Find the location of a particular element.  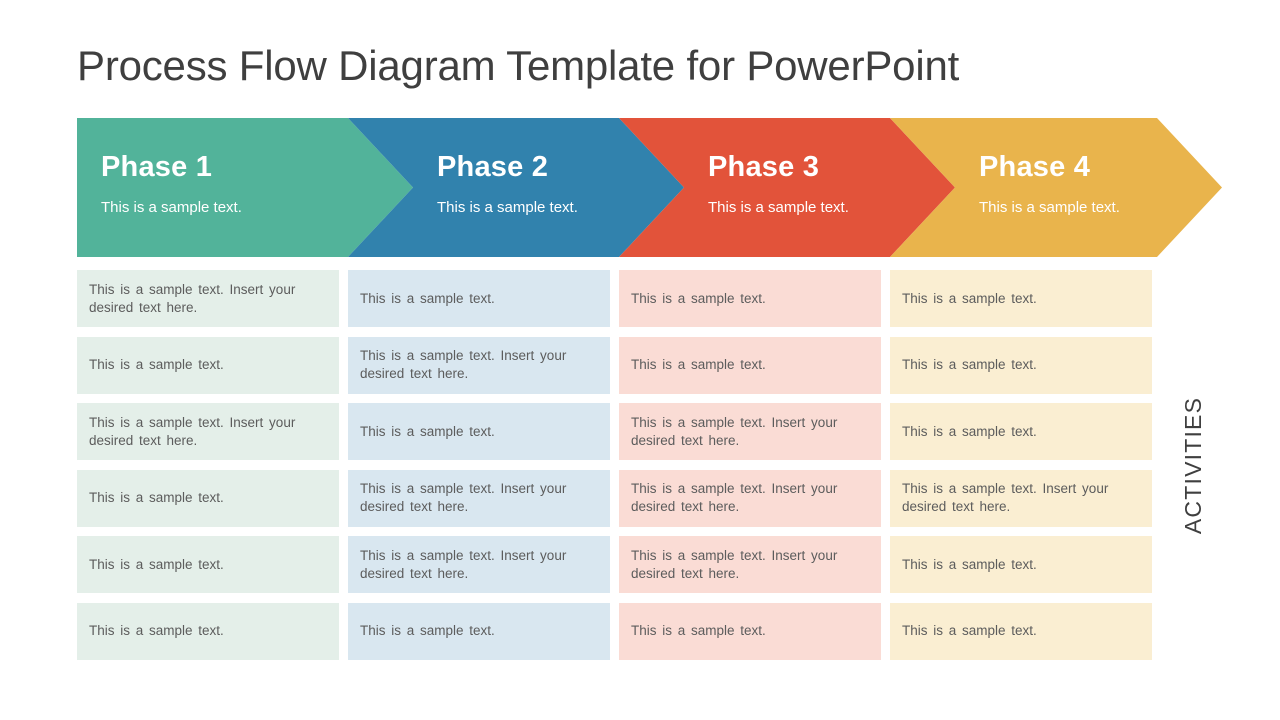

phase-title: Phase 2 is located at coordinates (493, 167).